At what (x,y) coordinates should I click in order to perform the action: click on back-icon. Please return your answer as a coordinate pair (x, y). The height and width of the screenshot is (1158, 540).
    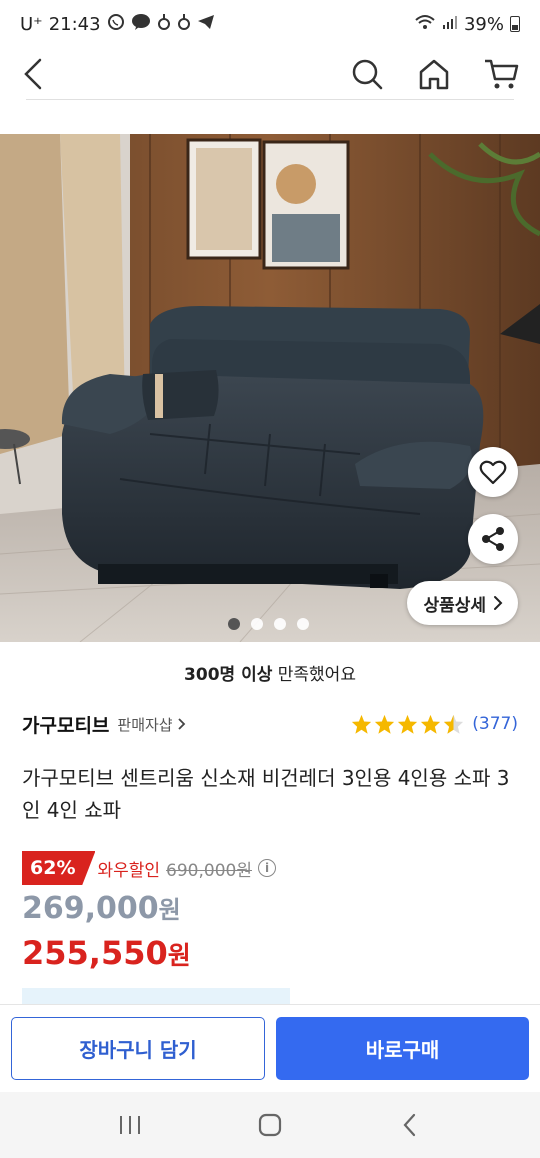
    Looking at the image, I should click on (33, 74).